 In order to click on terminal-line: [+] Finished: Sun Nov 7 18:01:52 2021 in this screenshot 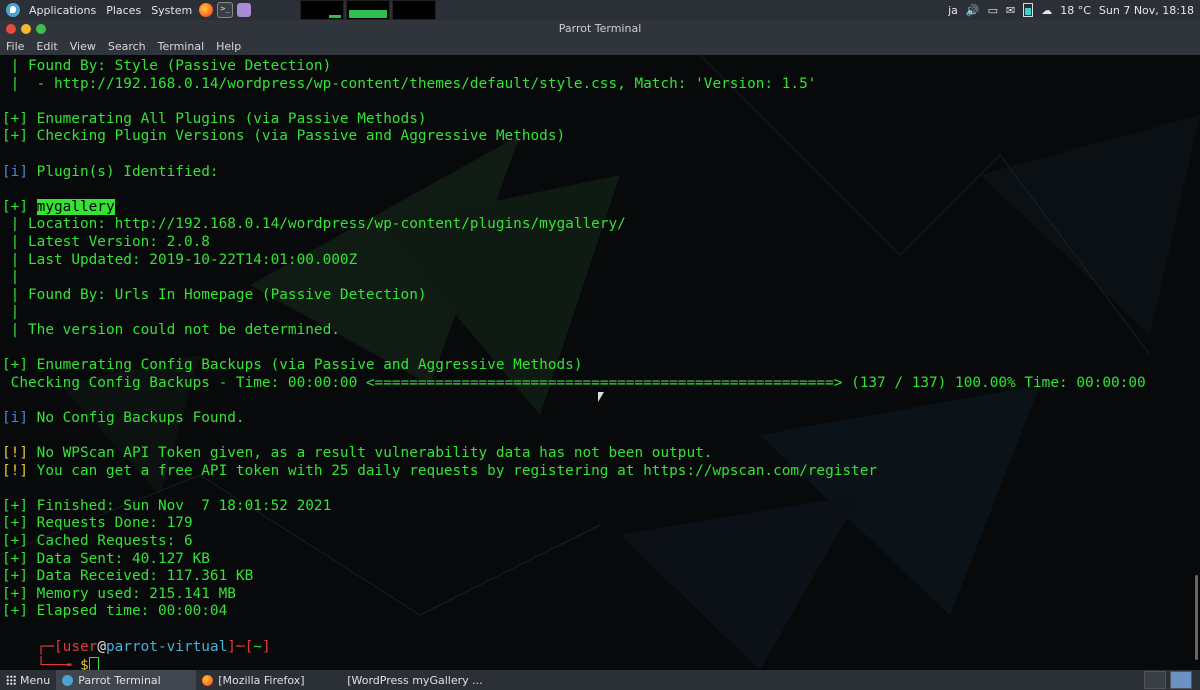, I will do `click(600, 507)`.